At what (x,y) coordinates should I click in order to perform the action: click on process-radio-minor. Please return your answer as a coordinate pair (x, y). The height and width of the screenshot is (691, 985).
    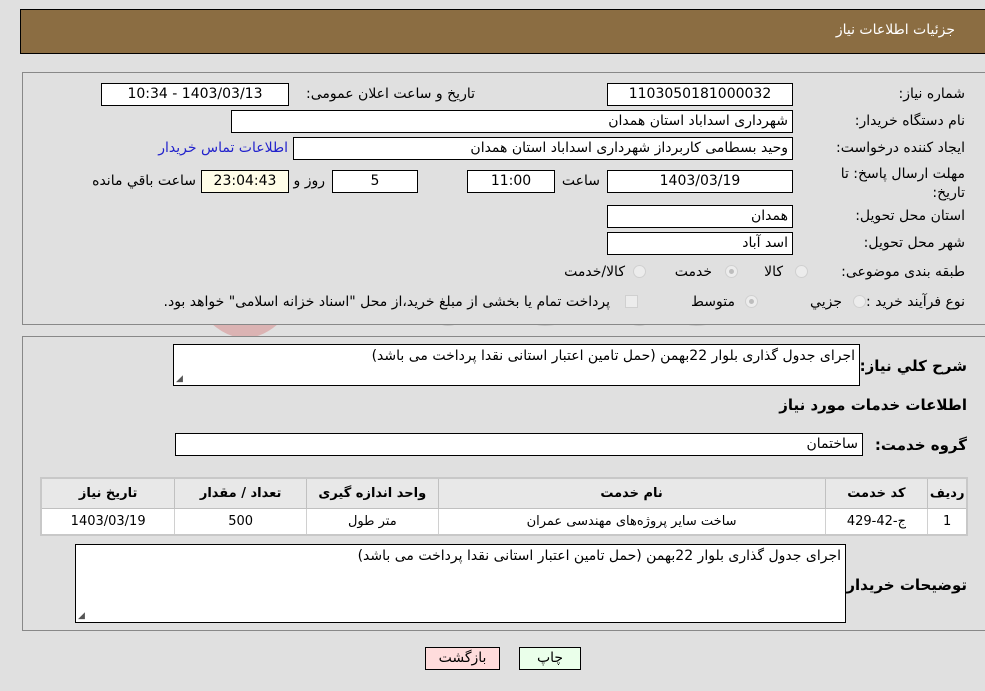
    Looking at the image, I should click on (859, 301).